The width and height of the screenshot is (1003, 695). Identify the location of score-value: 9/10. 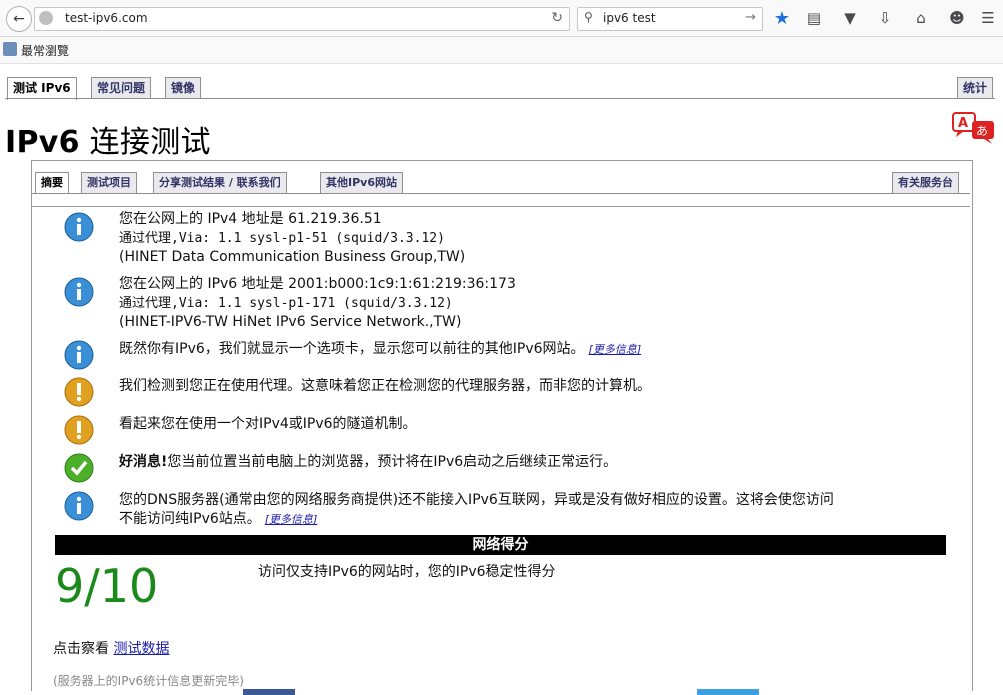
(107, 586).